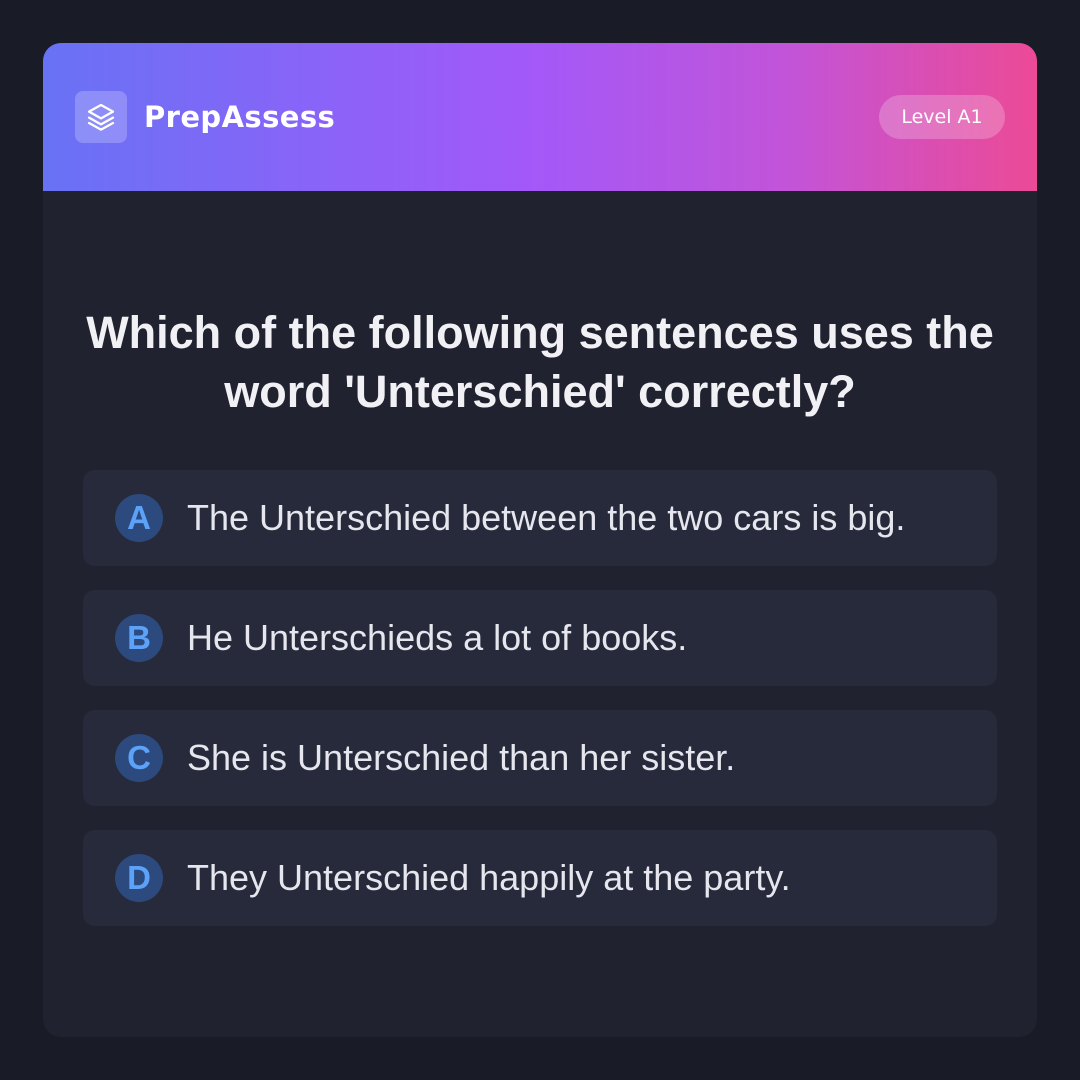 This screenshot has width=1080, height=1080. What do you see at coordinates (540, 117) in the screenshot?
I see `header: PrepAssess Level A1` at bounding box center [540, 117].